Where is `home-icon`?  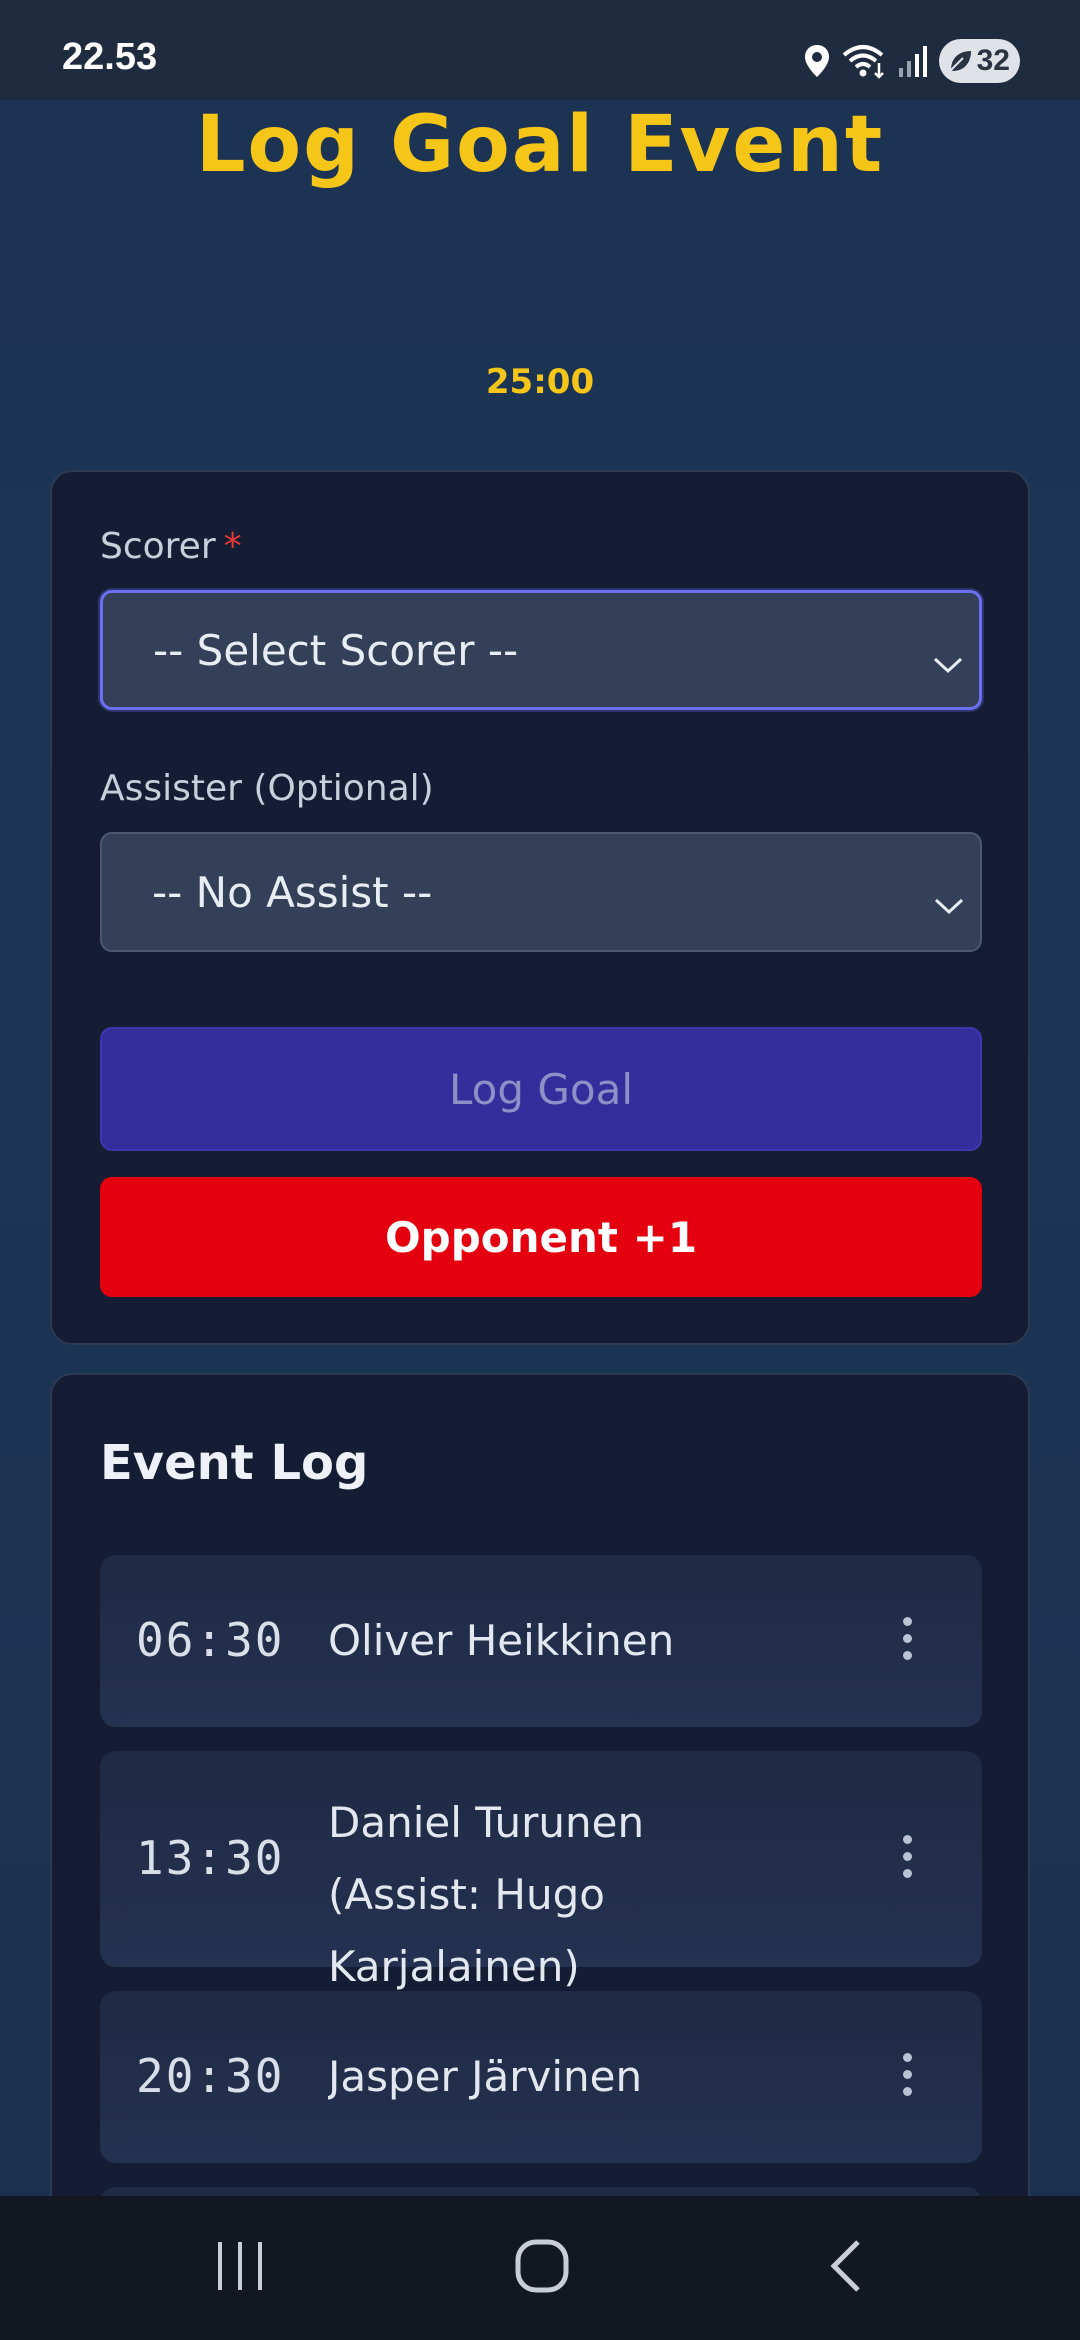 home-icon is located at coordinates (542, 2268).